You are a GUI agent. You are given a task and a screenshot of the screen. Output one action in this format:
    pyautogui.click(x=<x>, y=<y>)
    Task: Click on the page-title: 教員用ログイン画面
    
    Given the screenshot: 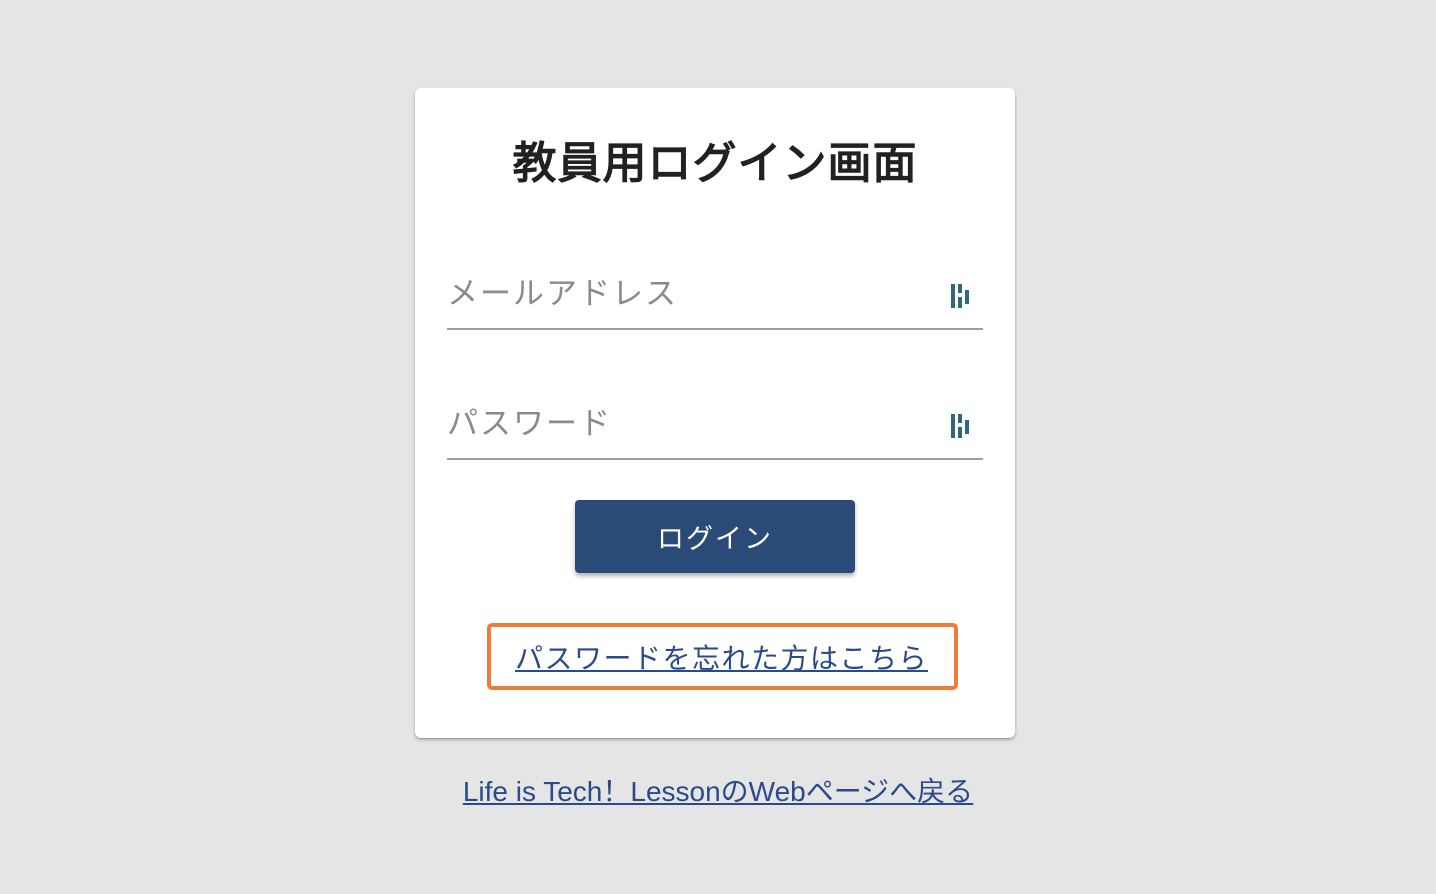 What is the action you would take?
    pyautogui.click(x=715, y=163)
    